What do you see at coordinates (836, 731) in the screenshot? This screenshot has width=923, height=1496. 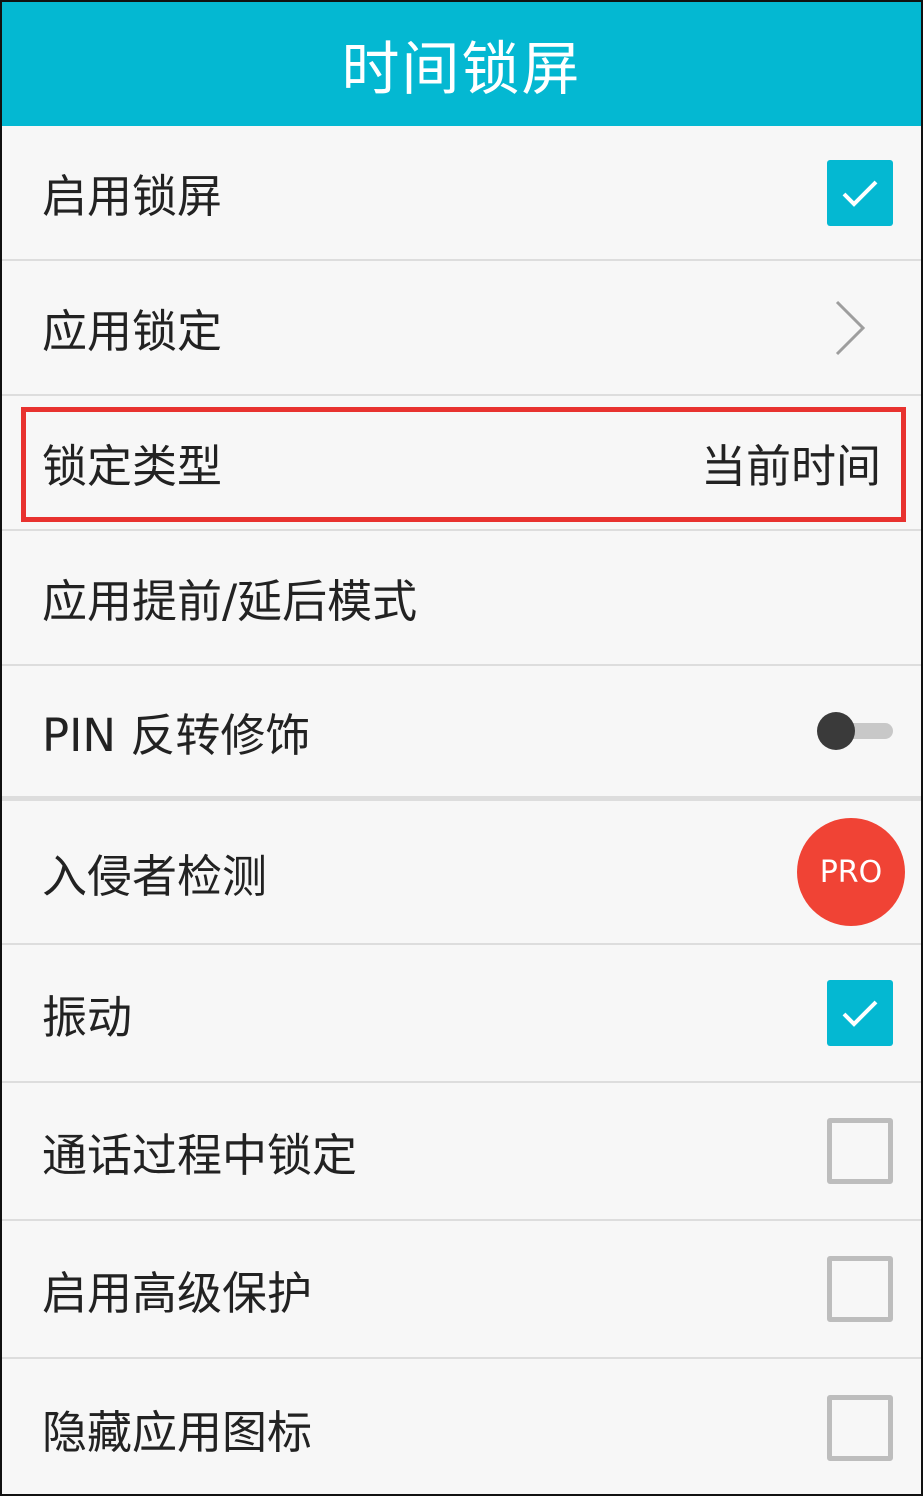 I see `toggle-knob` at bounding box center [836, 731].